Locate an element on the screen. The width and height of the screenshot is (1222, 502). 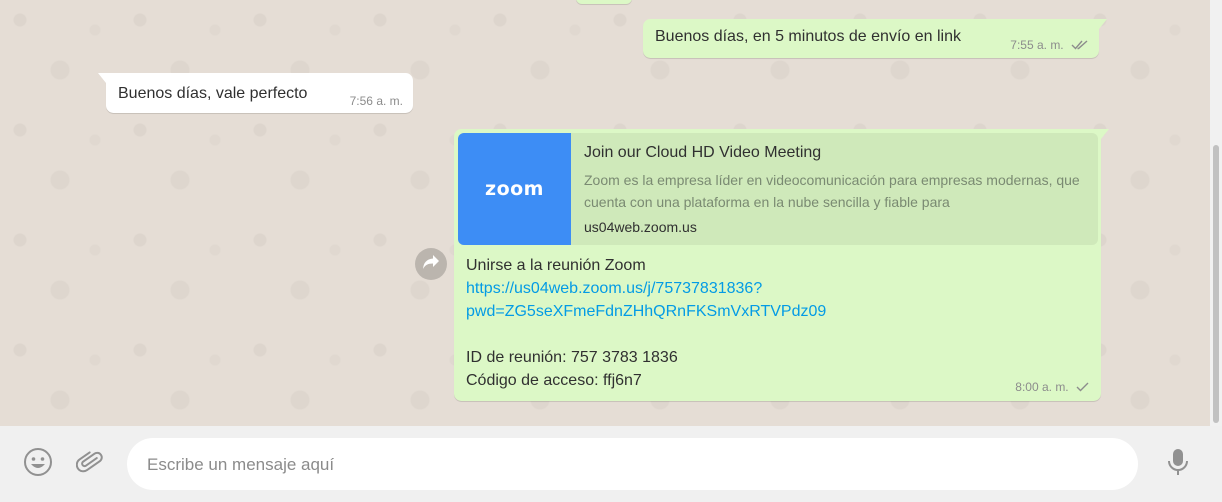
zoom-logo: zoom is located at coordinates (514, 189).